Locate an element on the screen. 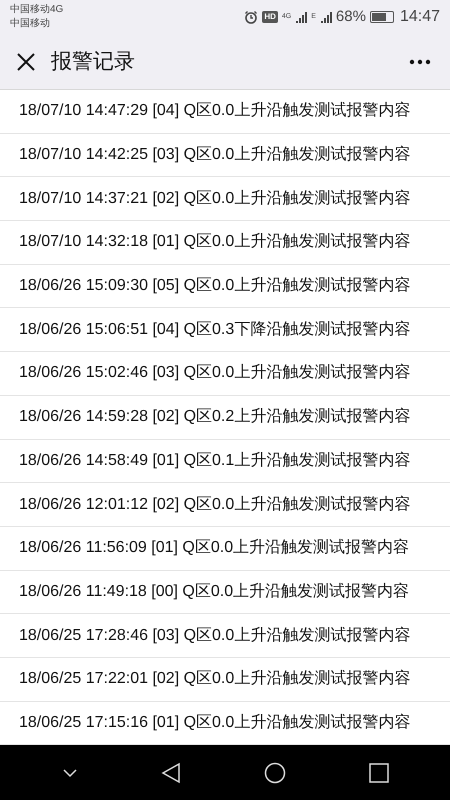  alarm-record: 18/06/26 11:49:18 [00] Q区0.0上升沿触发测试报警内容 is located at coordinates (225, 592).